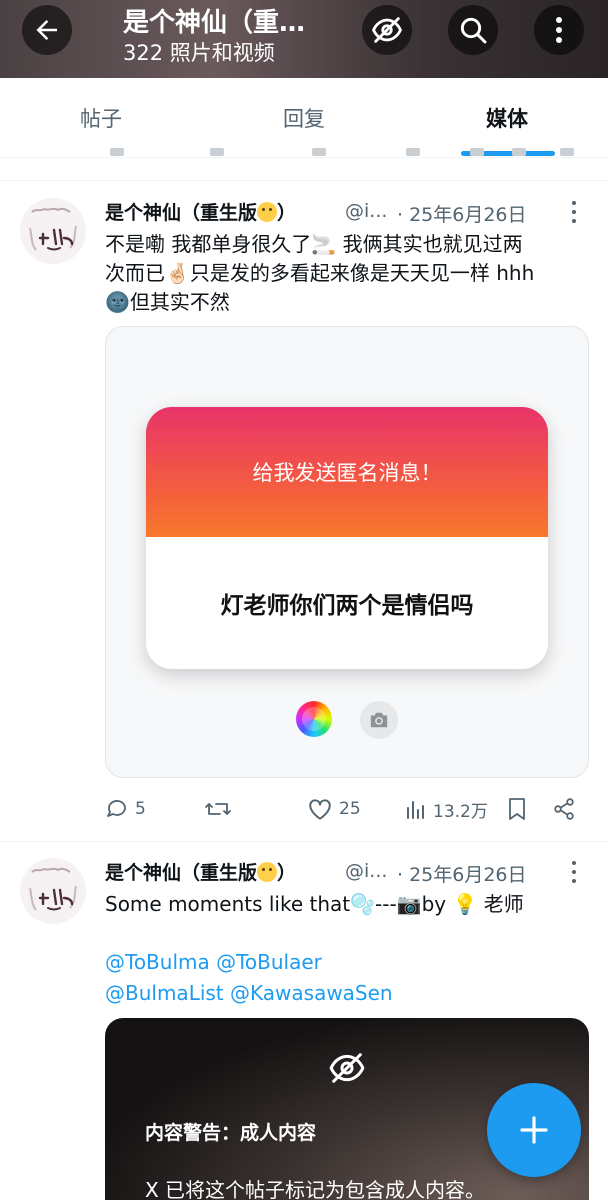 The height and width of the screenshot is (1200, 608). What do you see at coordinates (304, 39) in the screenshot?
I see `profile-header: 是个神仙（重… 322 照片和视频` at bounding box center [304, 39].